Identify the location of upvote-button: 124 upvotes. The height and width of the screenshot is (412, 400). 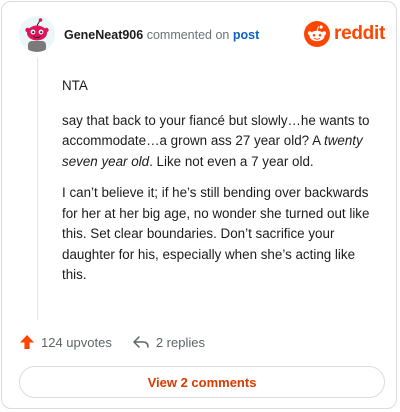
(65, 342).